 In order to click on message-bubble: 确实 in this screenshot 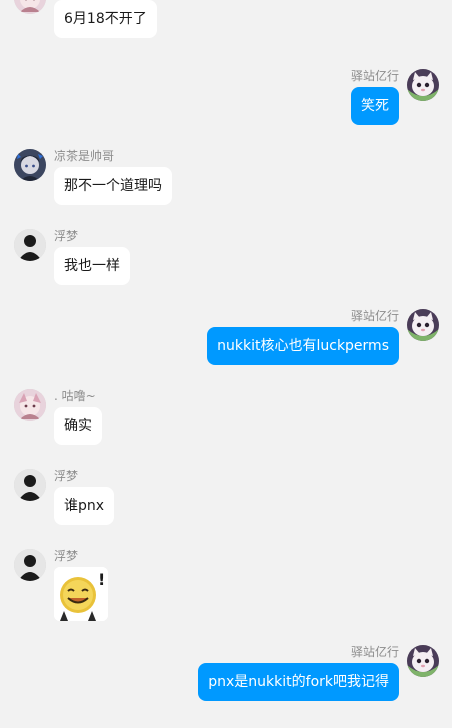, I will do `click(78, 426)`.